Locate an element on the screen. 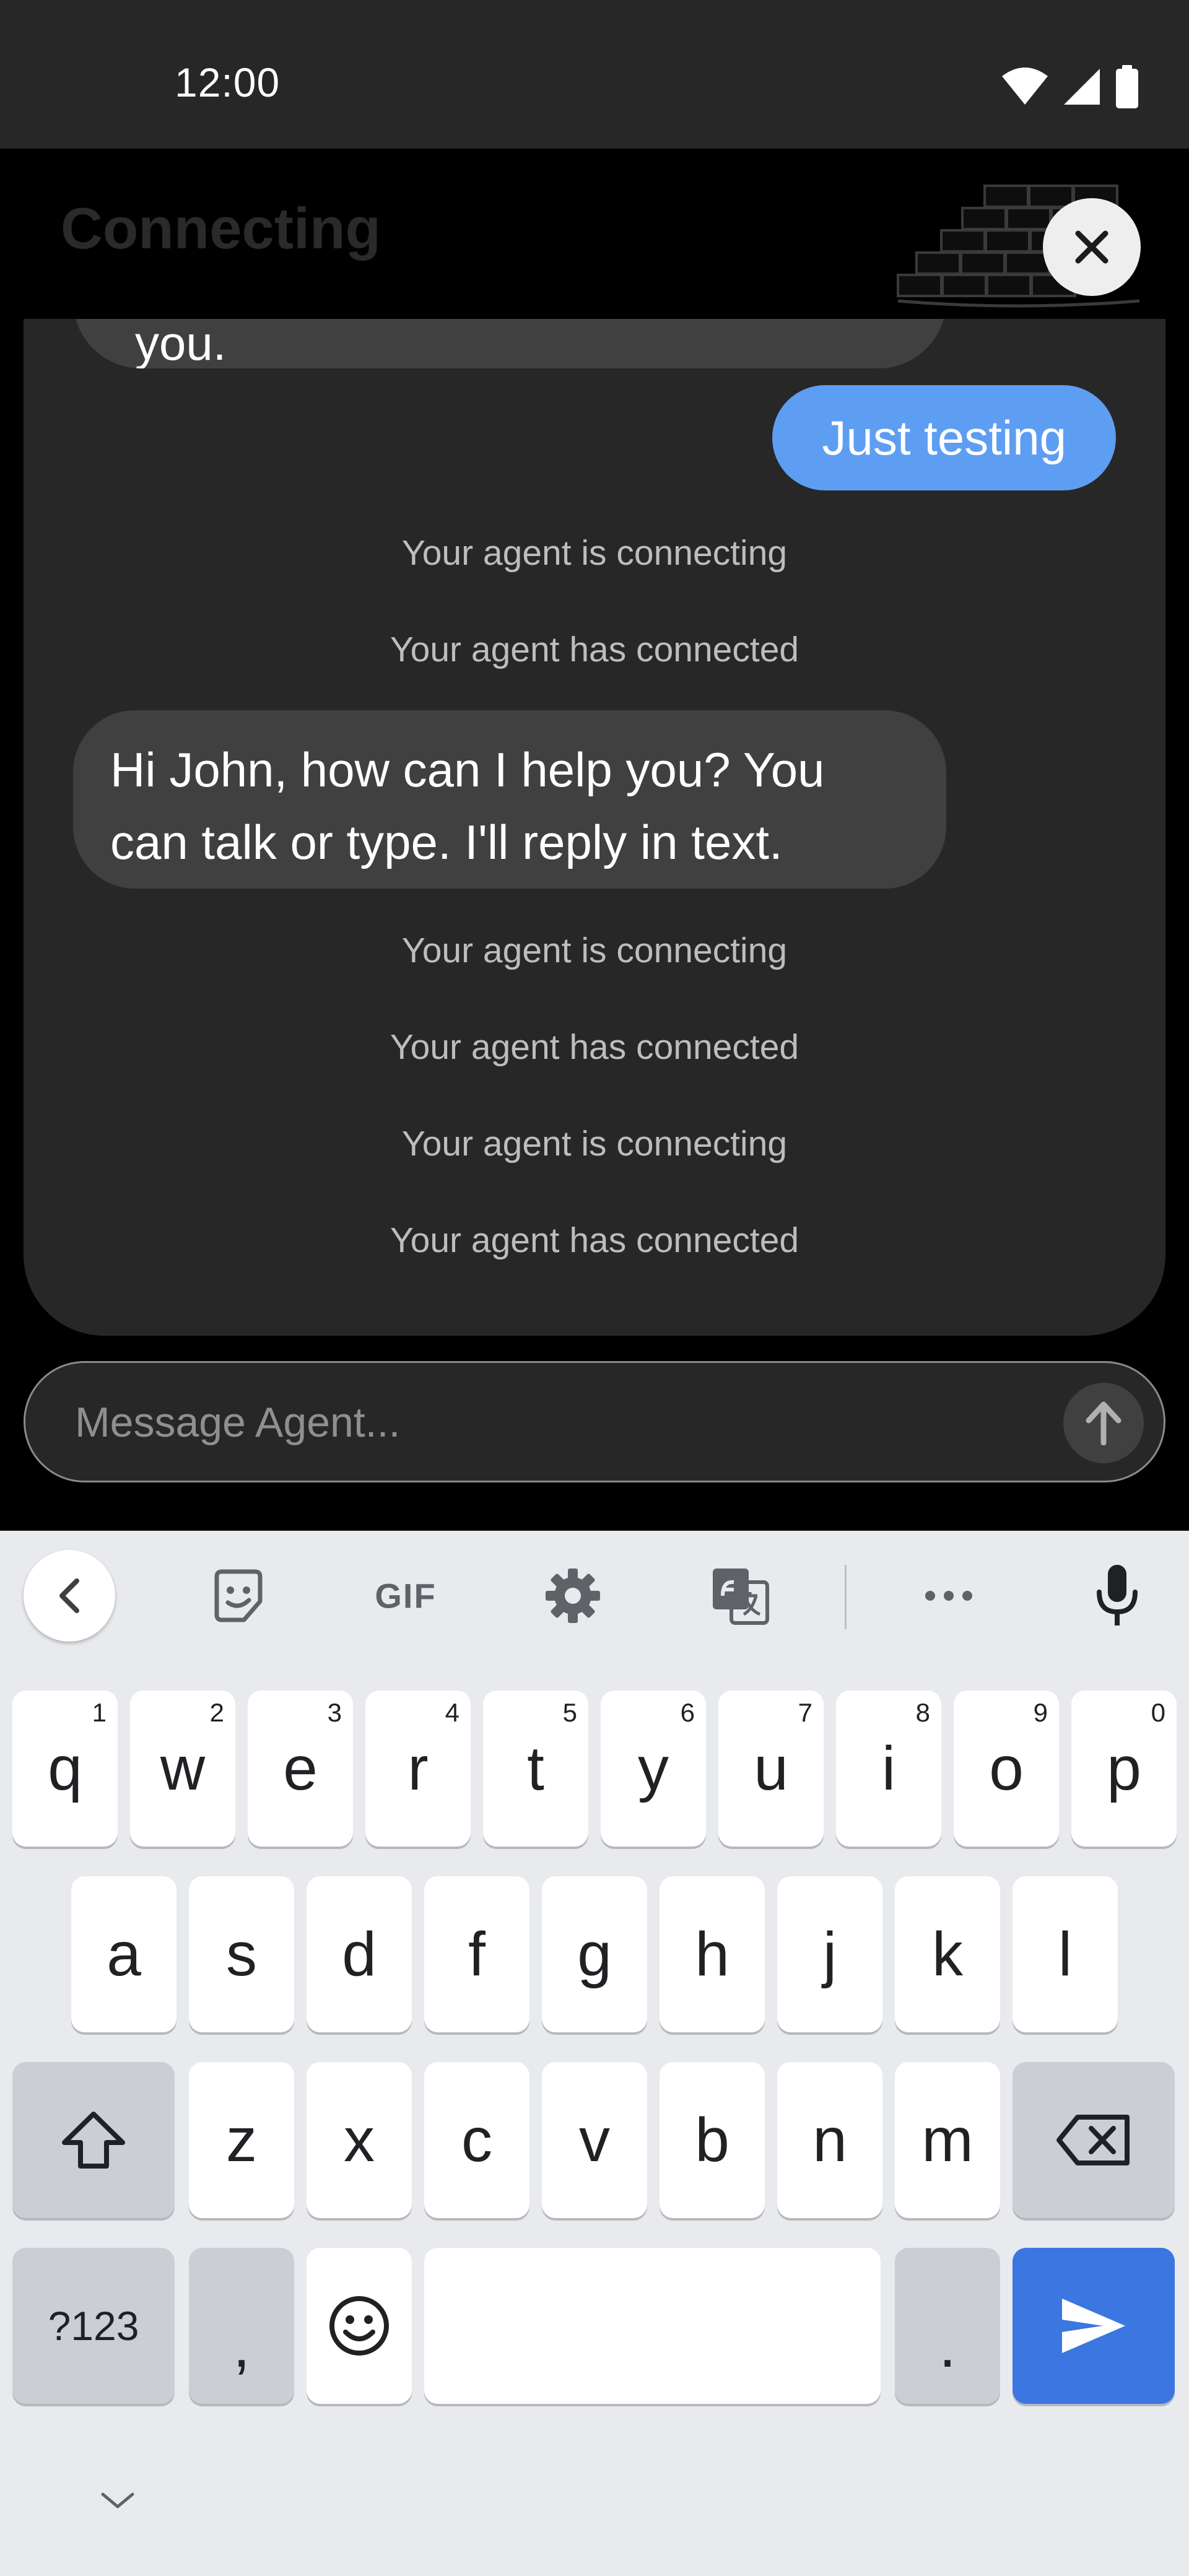  key-label: e is located at coordinates (300, 1768).